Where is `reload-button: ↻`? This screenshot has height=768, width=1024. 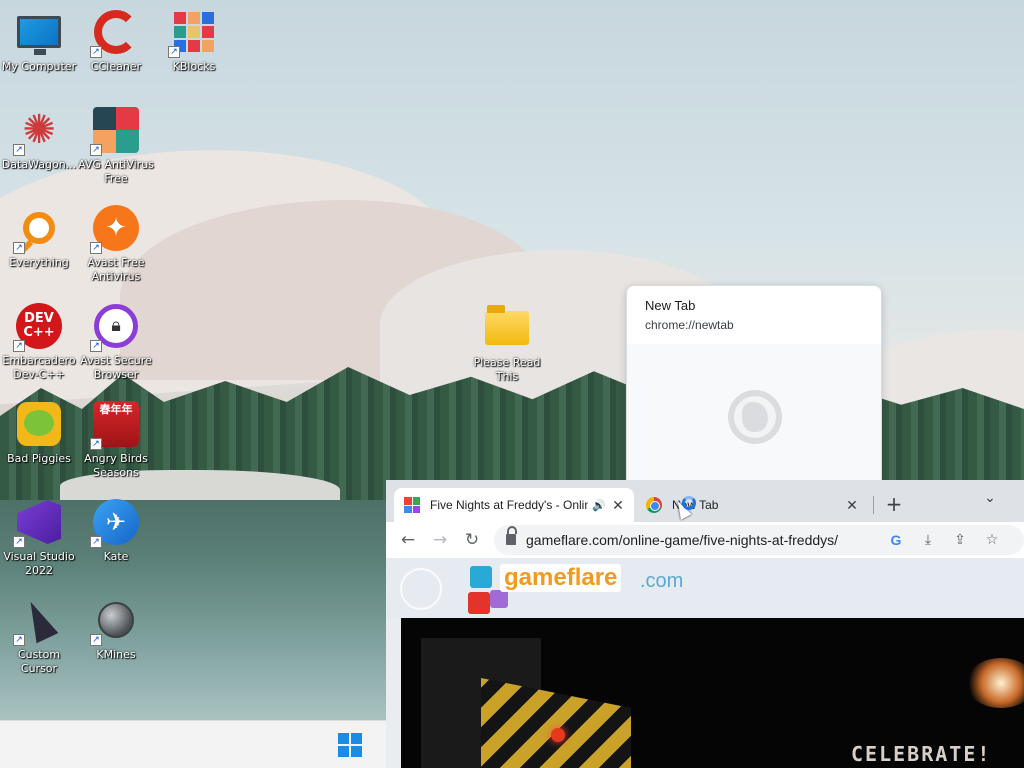 reload-button: ↻ is located at coordinates (472, 540).